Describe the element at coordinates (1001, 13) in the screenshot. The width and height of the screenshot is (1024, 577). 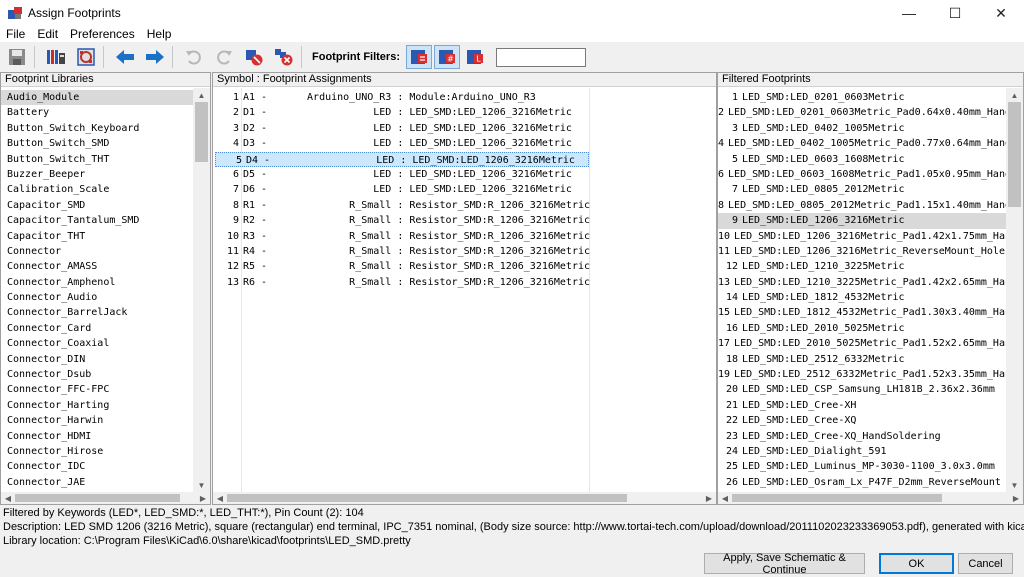
I see `close-icon: ✕` at that location.